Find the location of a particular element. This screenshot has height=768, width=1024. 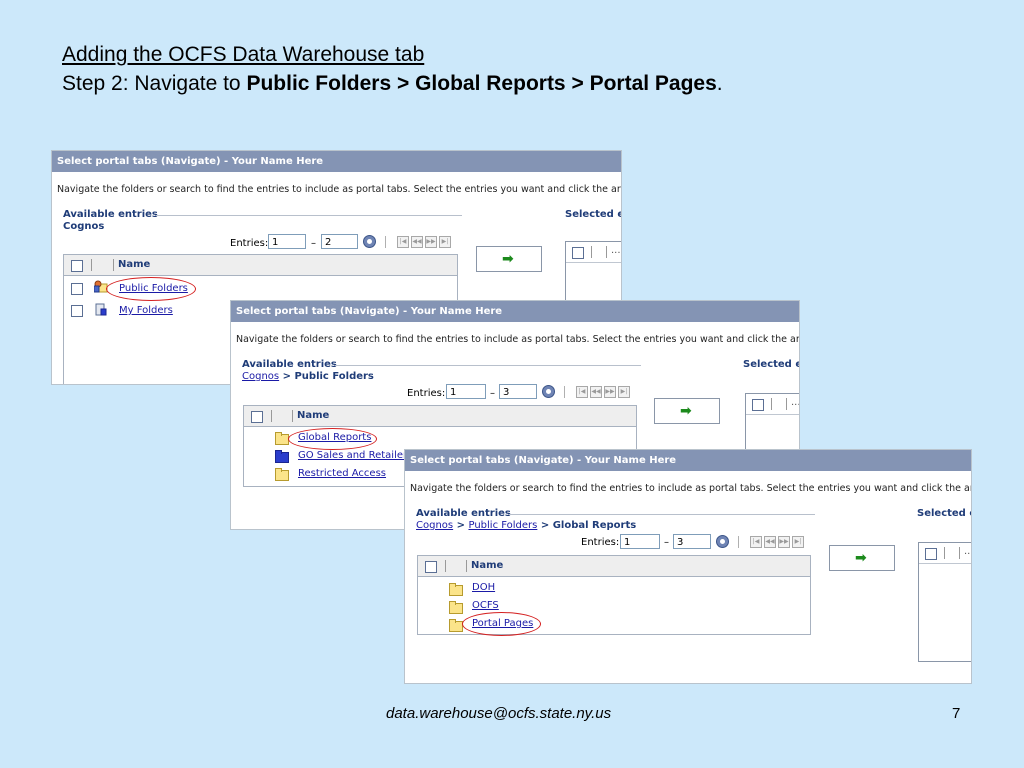

page-number: 7 is located at coordinates (956, 713).